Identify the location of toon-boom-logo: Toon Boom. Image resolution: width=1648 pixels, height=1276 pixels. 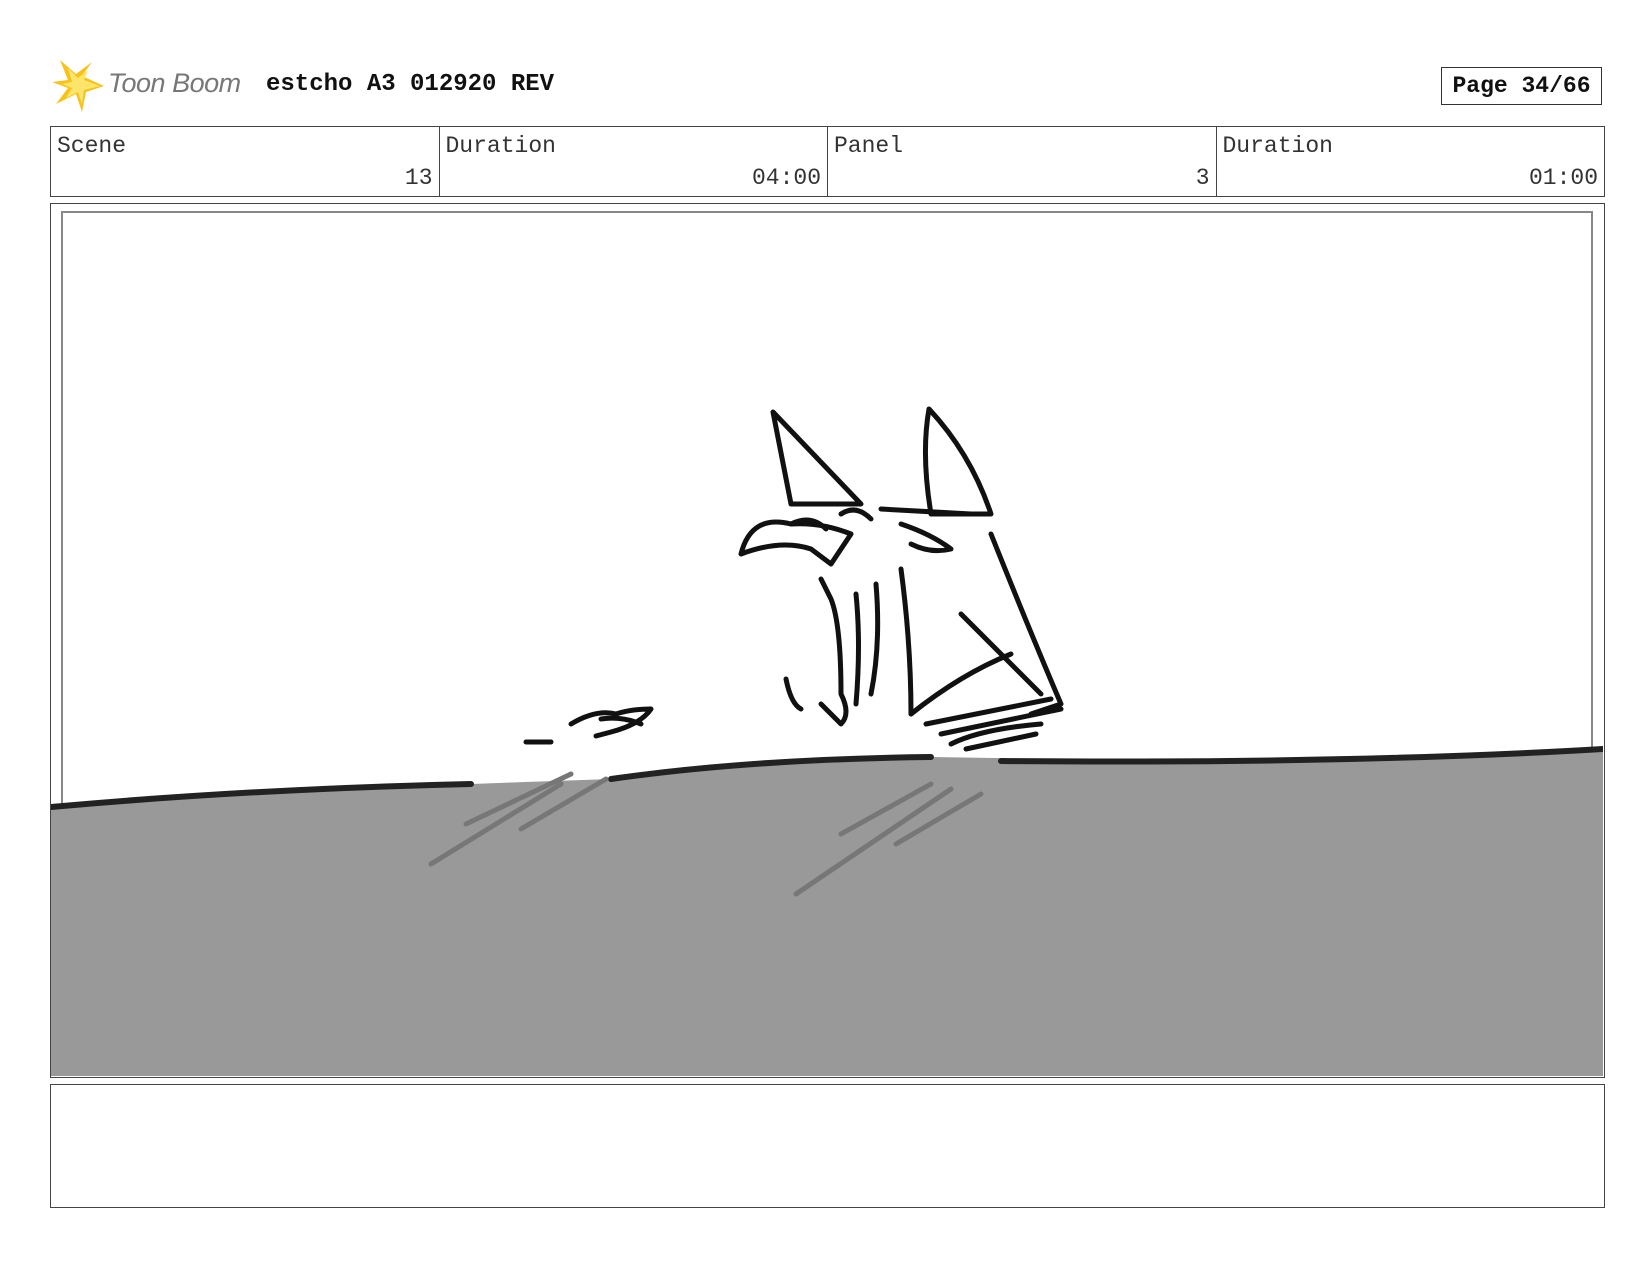
(152, 86).